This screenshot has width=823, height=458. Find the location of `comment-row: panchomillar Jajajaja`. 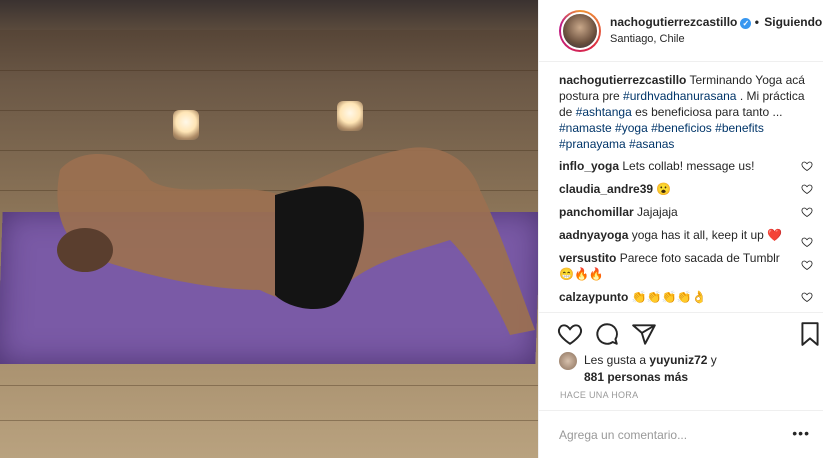

comment-row: panchomillar Jajajaja is located at coordinates (686, 212).